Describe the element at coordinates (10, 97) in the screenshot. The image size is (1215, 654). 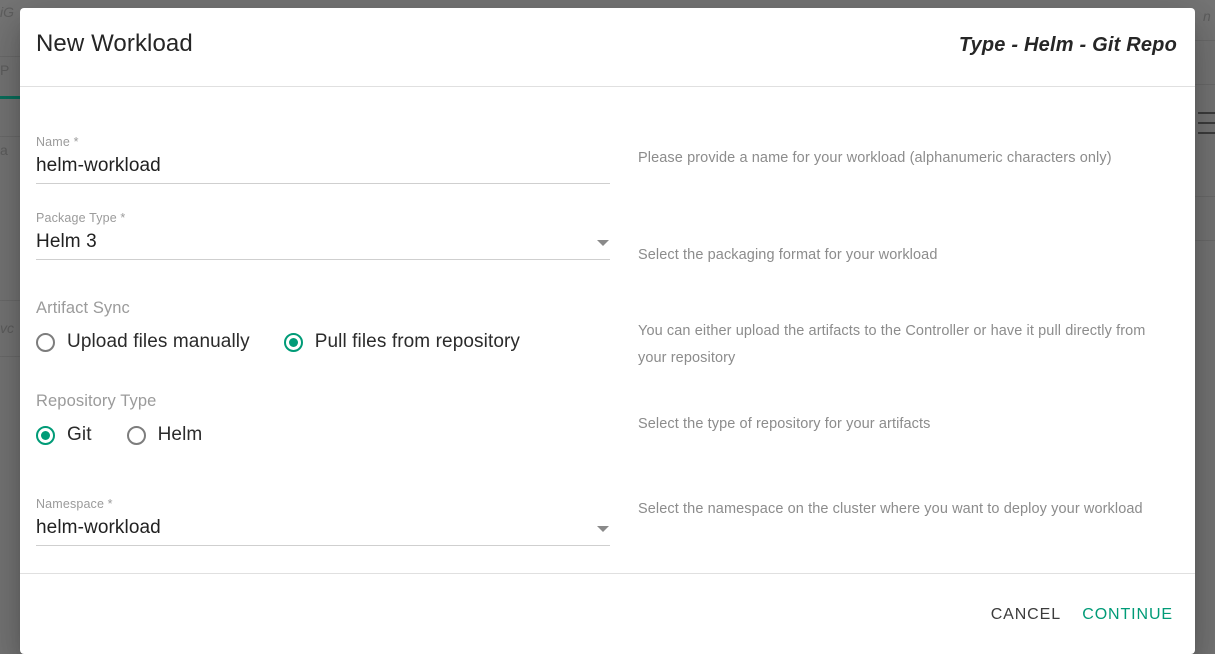
I see `background-accent-bar` at that location.